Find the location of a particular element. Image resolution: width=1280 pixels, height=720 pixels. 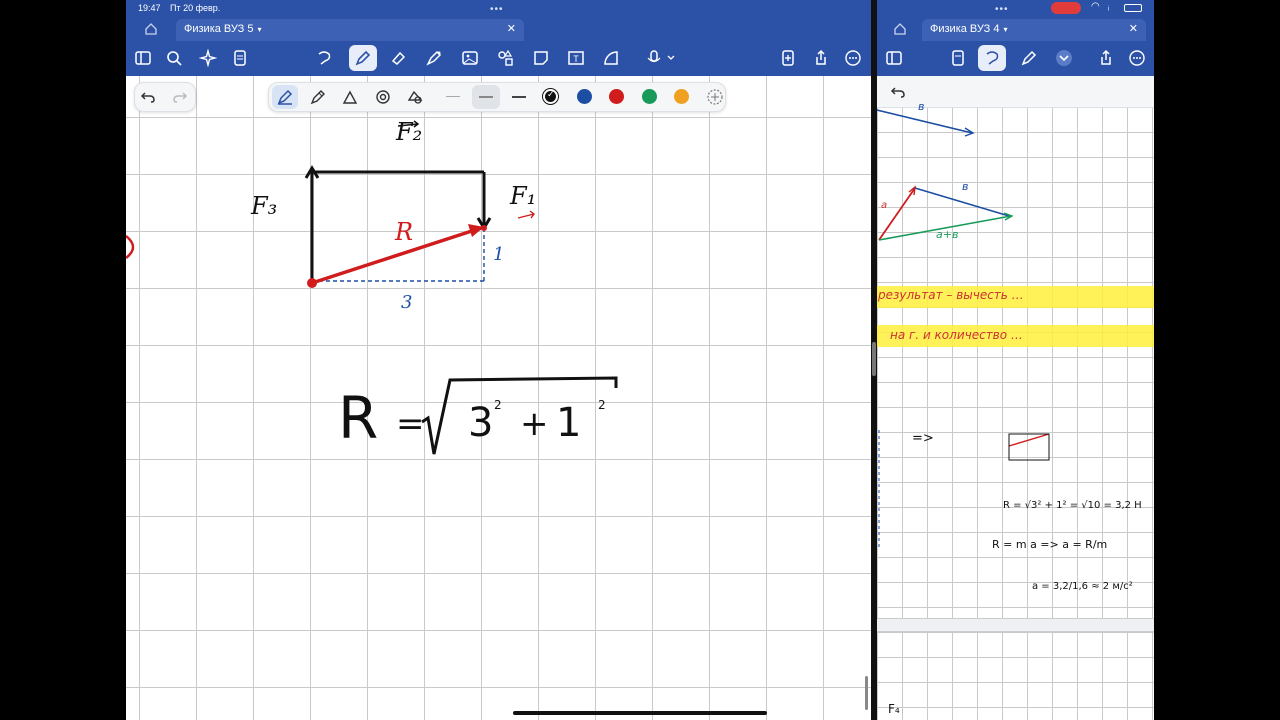

label-dx: 3 is located at coordinates (407, 302).